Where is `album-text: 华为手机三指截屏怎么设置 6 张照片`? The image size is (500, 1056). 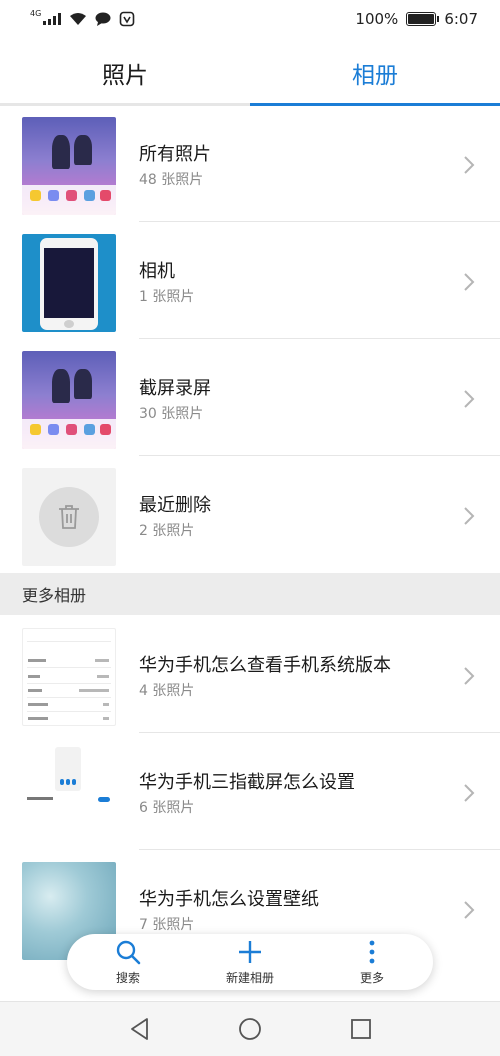
album-text: 华为手机三指截屏怎么设置 6 张照片 is located at coordinates (247, 794).